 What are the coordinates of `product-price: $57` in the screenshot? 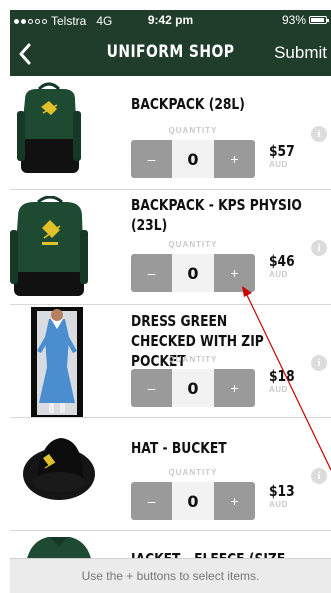 It's located at (282, 151).